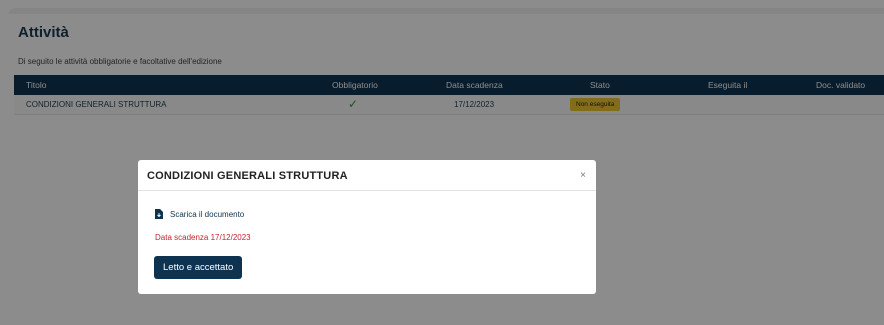 Image resolution: width=884 pixels, height=325 pixels. I want to click on close-icon: ×, so click(583, 175).